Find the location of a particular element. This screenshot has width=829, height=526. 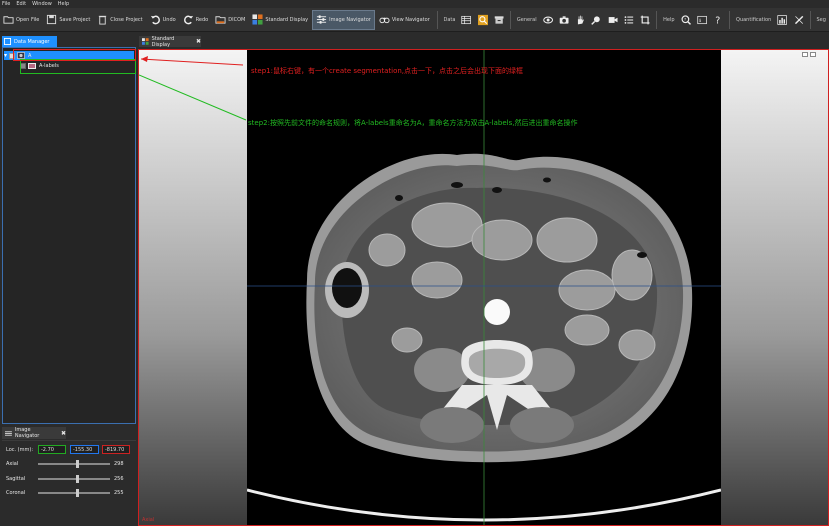

sliders-icon is located at coordinates (322, 19).